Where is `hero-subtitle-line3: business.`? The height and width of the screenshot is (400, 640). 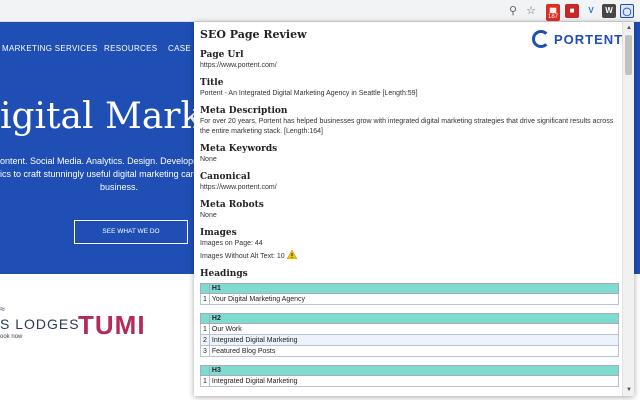
hero-subtitle-line3: business. is located at coordinates (119, 187).